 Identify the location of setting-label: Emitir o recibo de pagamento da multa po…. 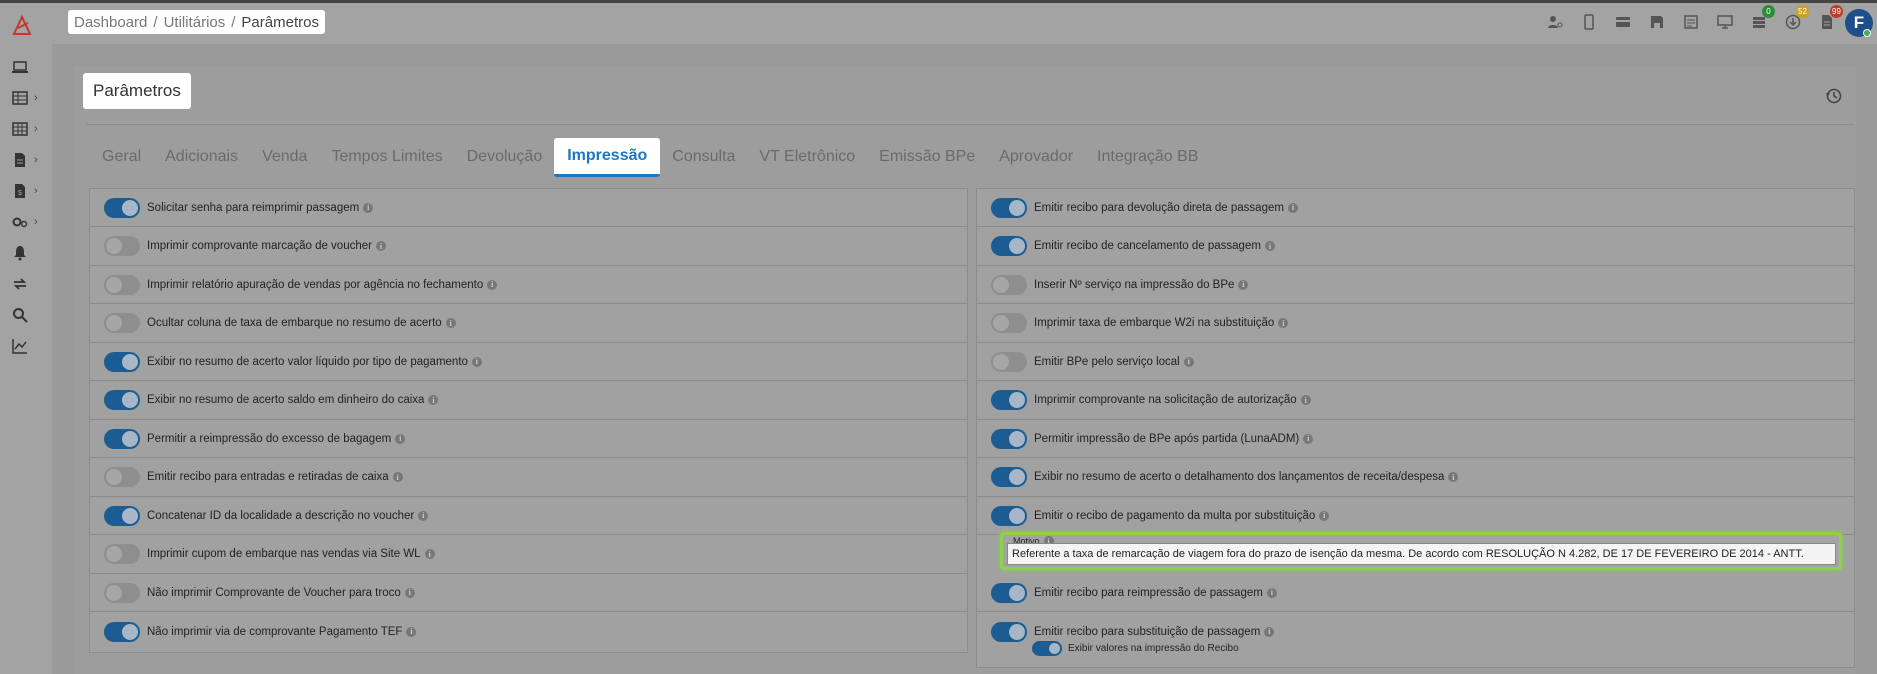
(1175, 515).